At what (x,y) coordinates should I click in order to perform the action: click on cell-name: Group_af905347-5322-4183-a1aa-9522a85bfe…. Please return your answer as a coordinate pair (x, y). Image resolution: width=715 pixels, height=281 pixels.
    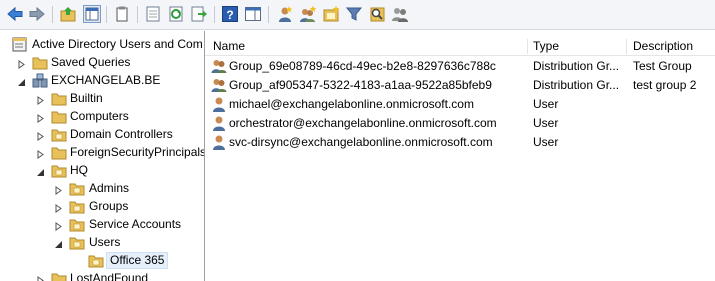
    Looking at the image, I should click on (360, 85).